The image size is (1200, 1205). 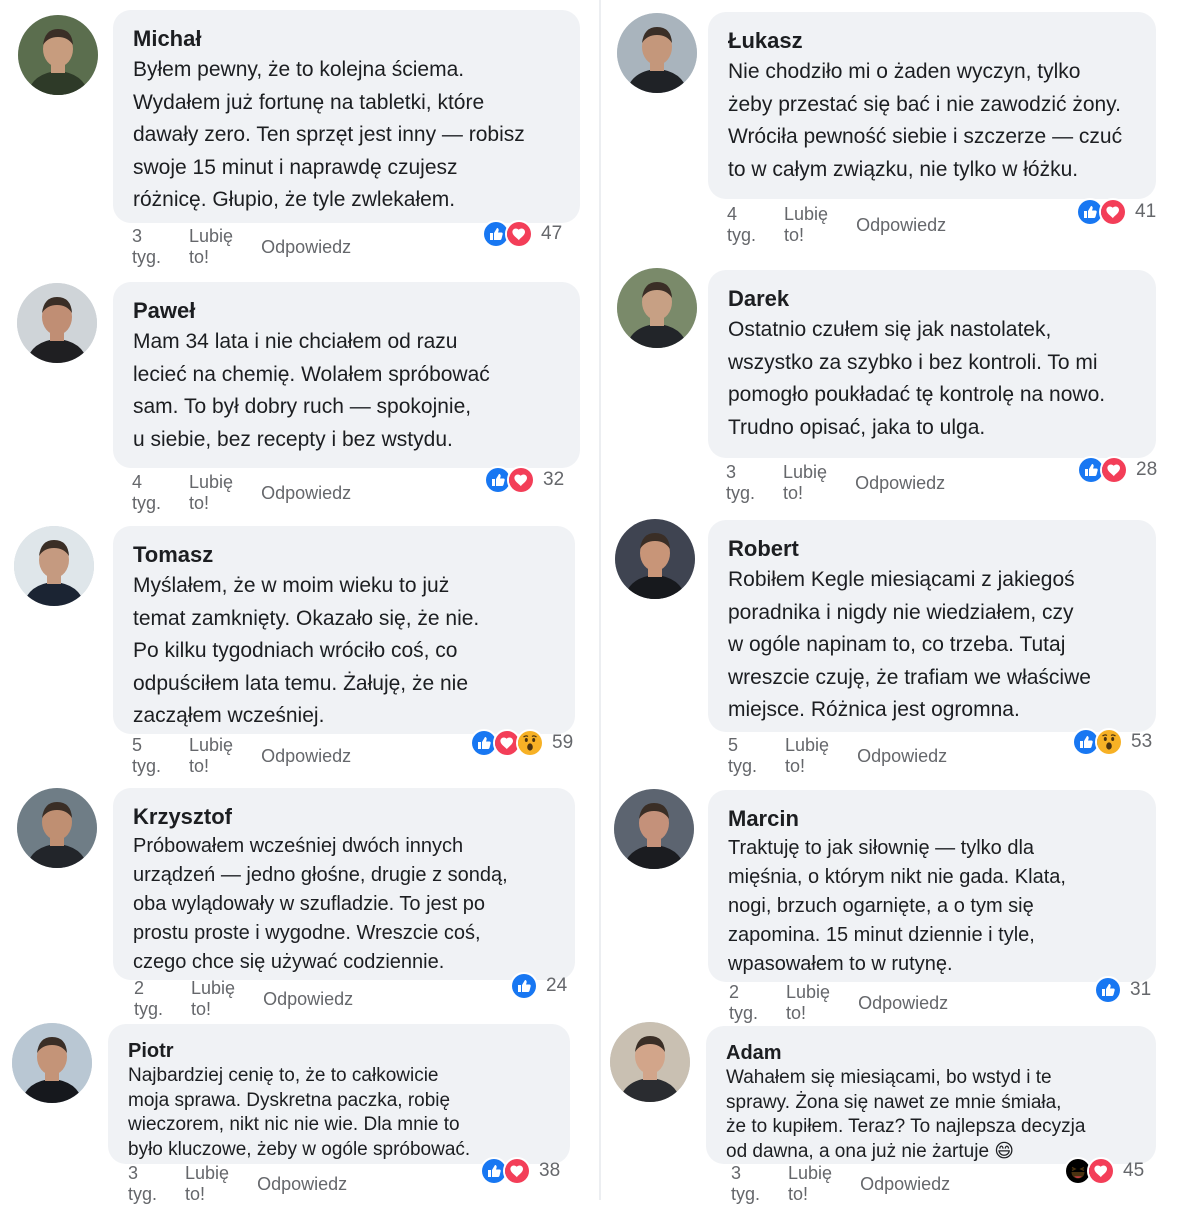 I want to click on comment-author: Krzysztof, so click(x=344, y=817).